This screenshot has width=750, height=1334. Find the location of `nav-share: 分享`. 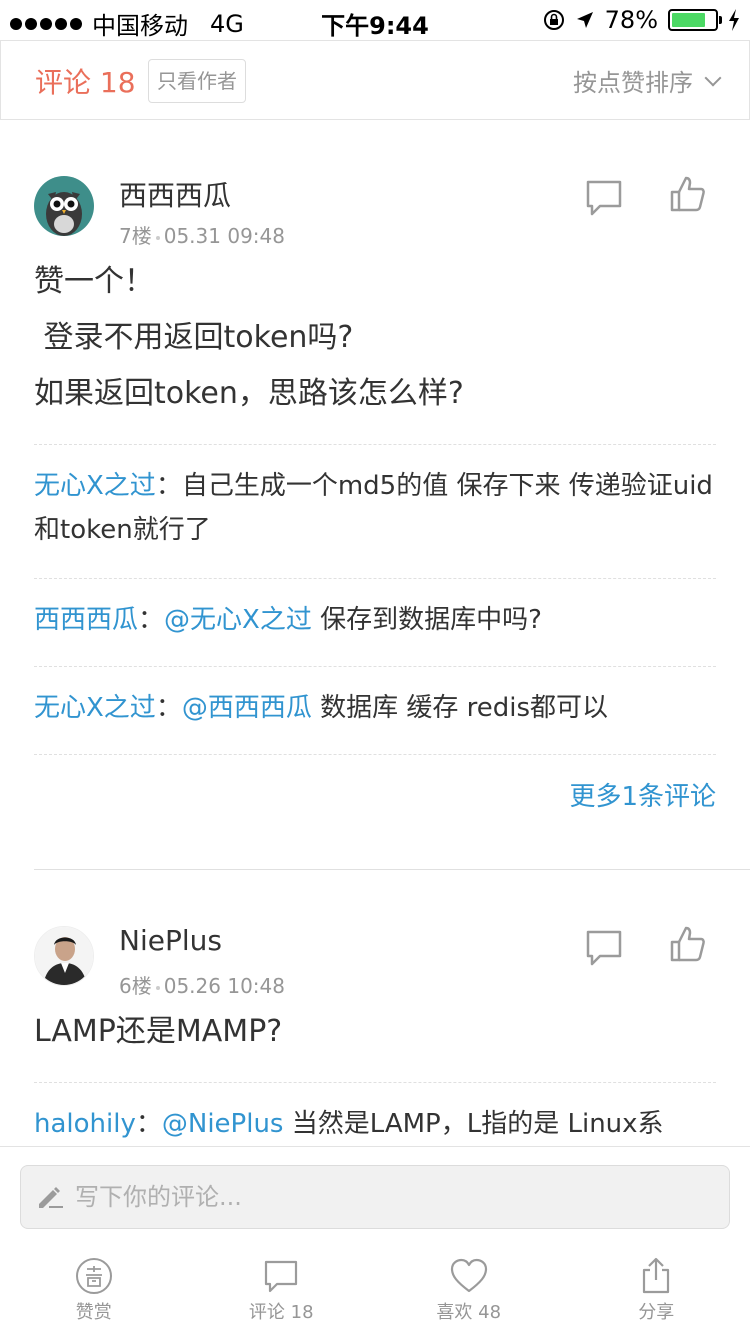

nav-share: 分享 is located at coordinates (656, 1290).